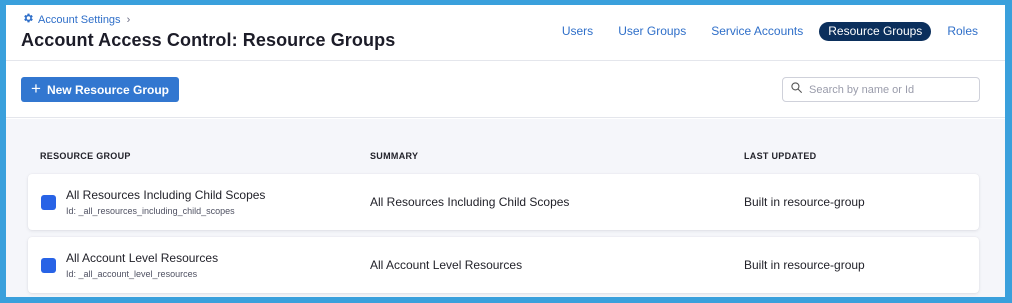 The image size is (1012, 303). What do you see at coordinates (577, 31) in the screenshot?
I see `tab-users: Users` at bounding box center [577, 31].